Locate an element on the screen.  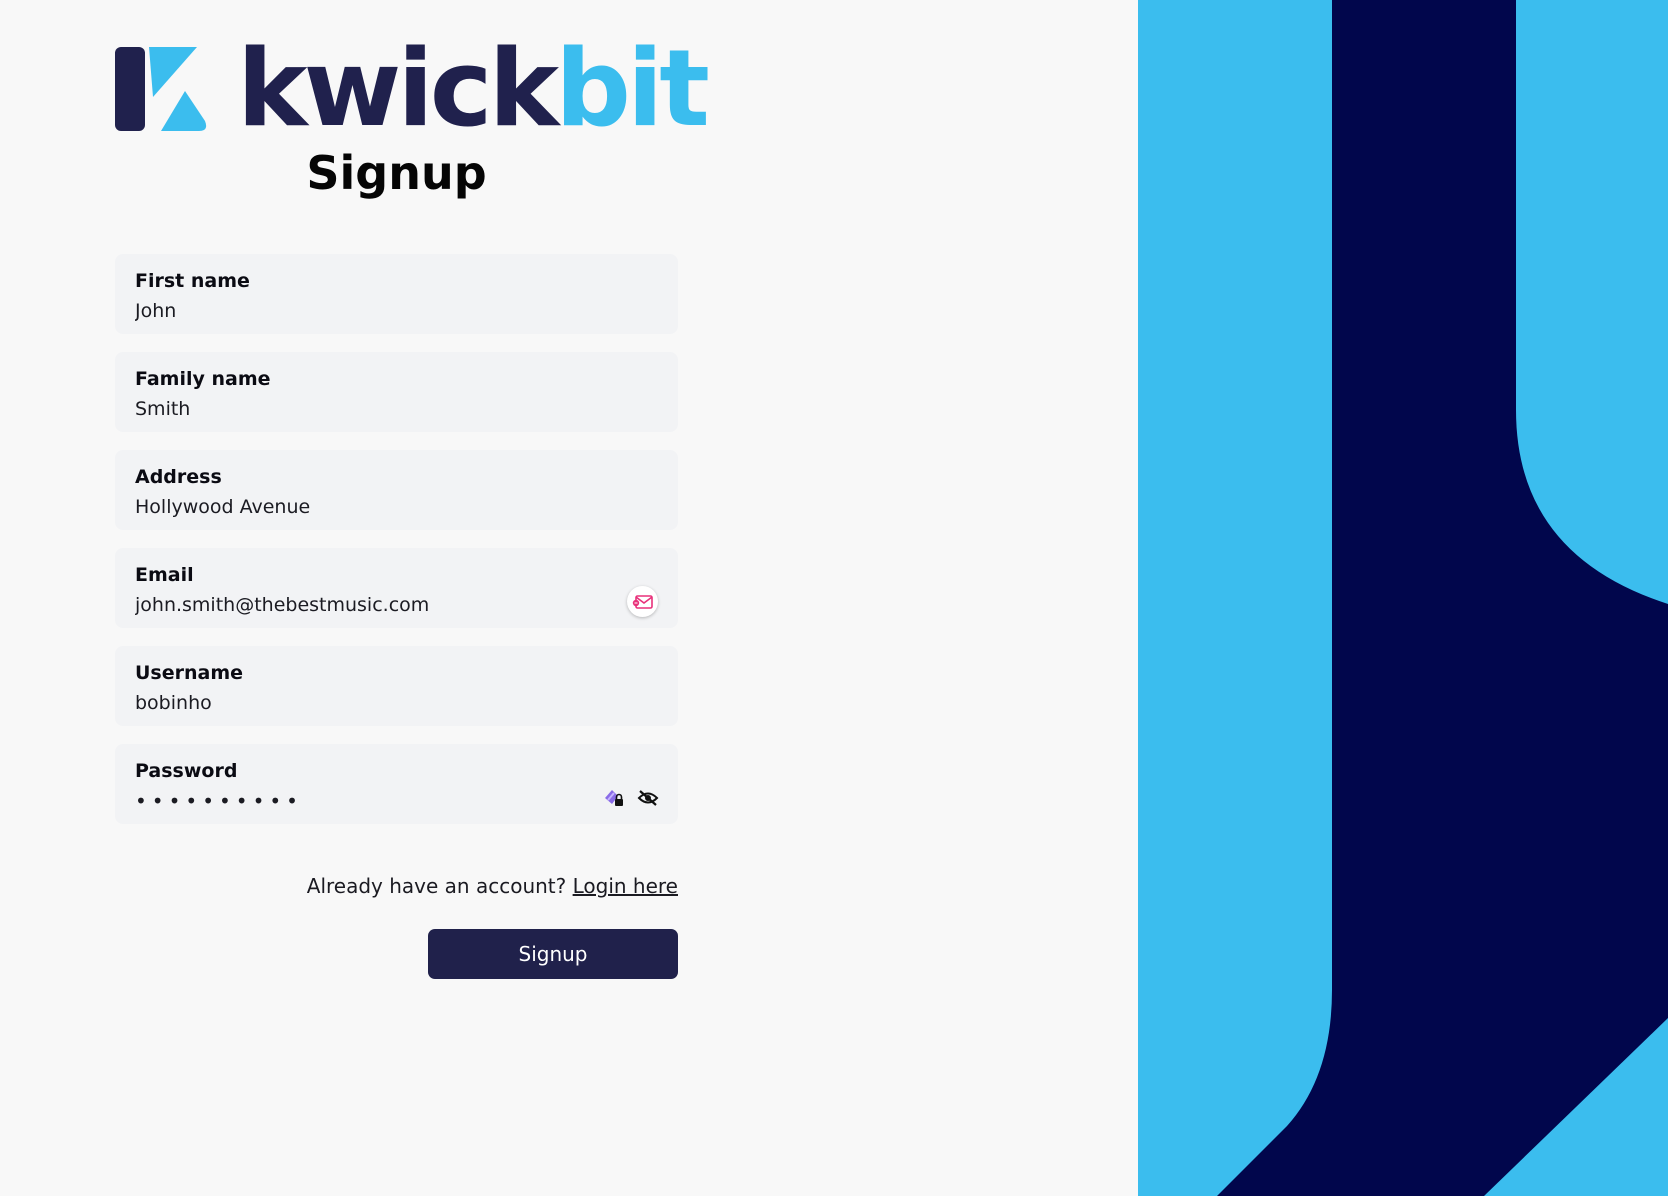
page-title: Signup is located at coordinates (396, 173).